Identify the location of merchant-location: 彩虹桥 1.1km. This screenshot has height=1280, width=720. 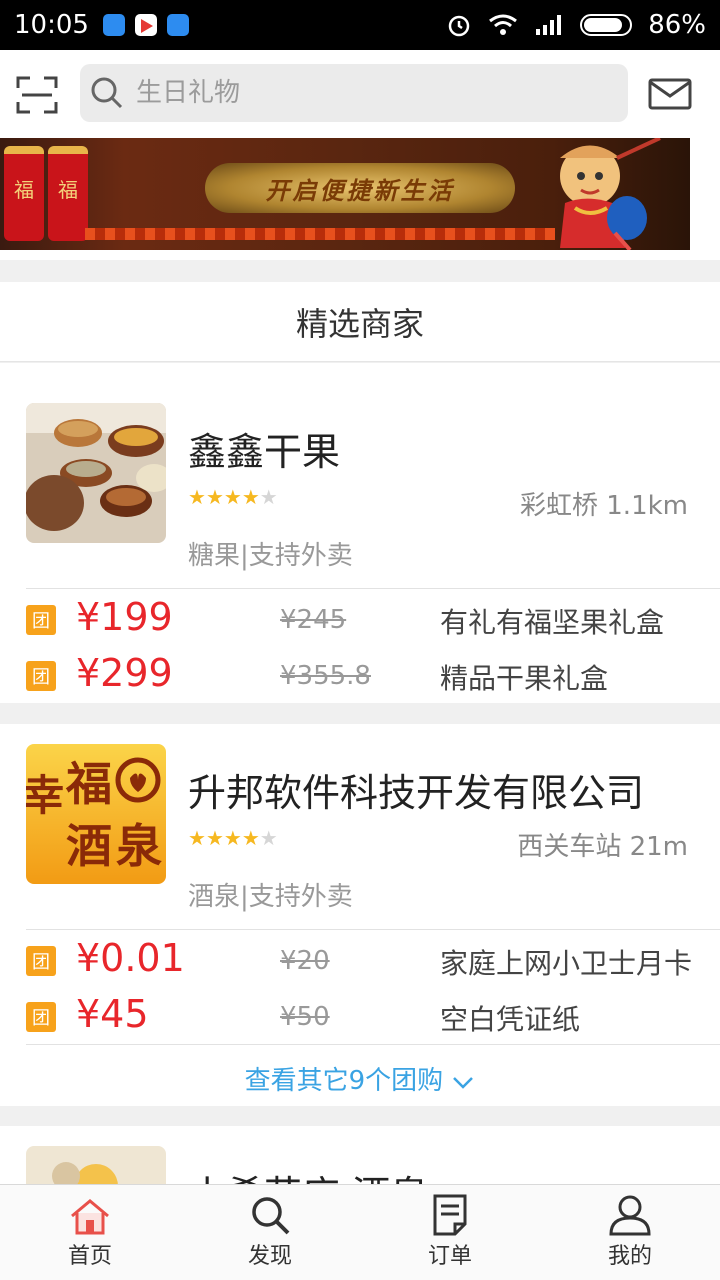
(604, 506).